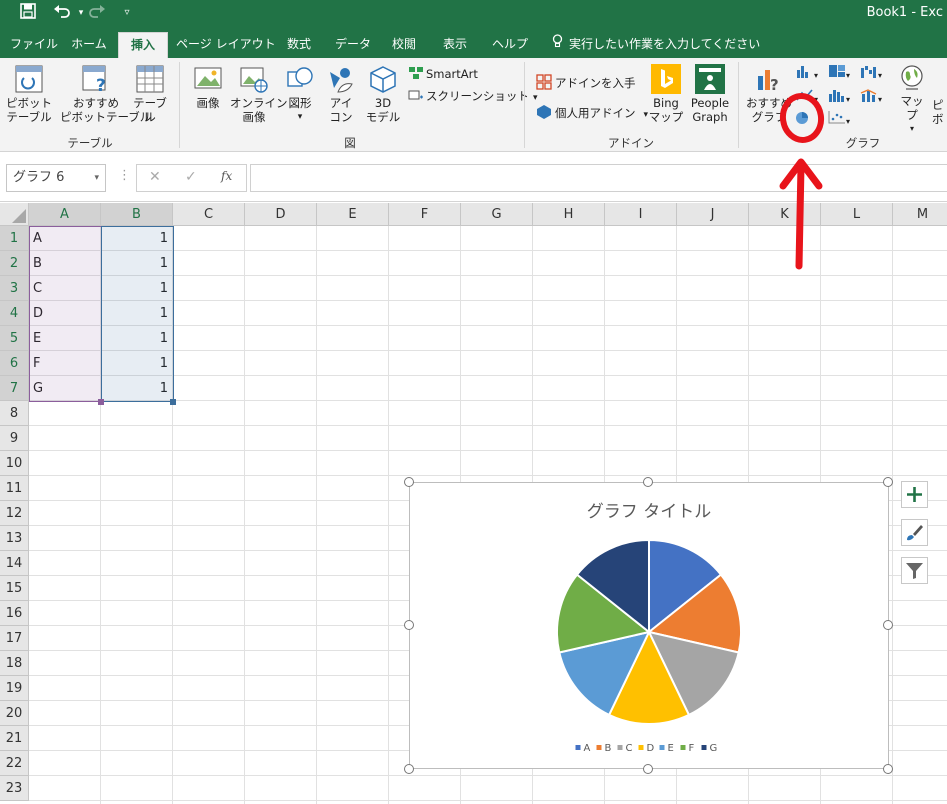 The height and width of the screenshot is (804, 947). Describe the element at coordinates (124, 175) in the screenshot. I see `formula-bar-grip-icon: ⋮` at that location.